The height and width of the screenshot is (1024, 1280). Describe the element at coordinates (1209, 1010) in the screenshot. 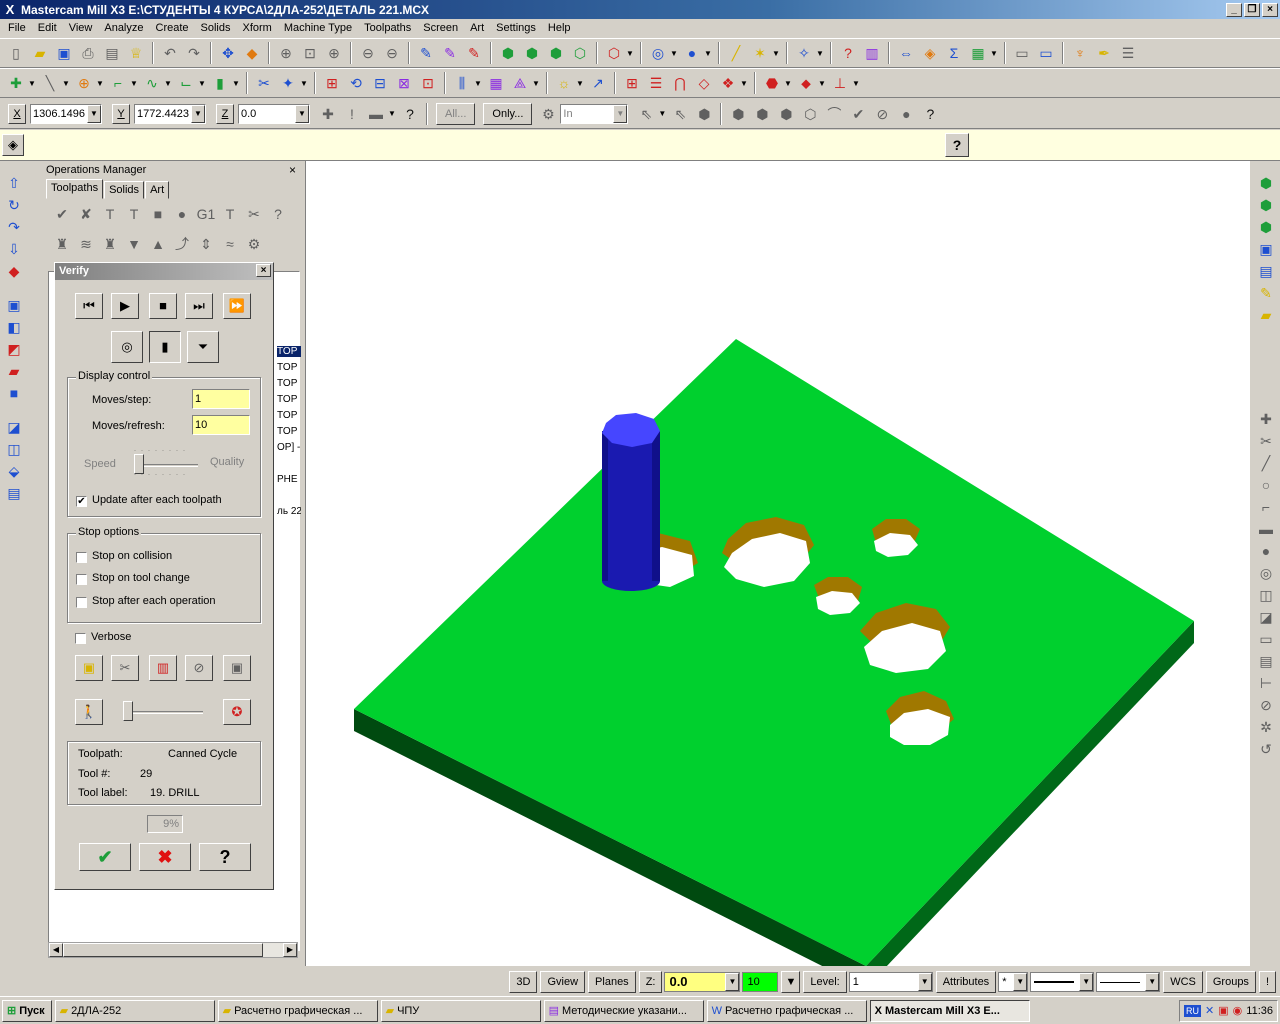

I see `tray-x-icon: ✕` at that location.